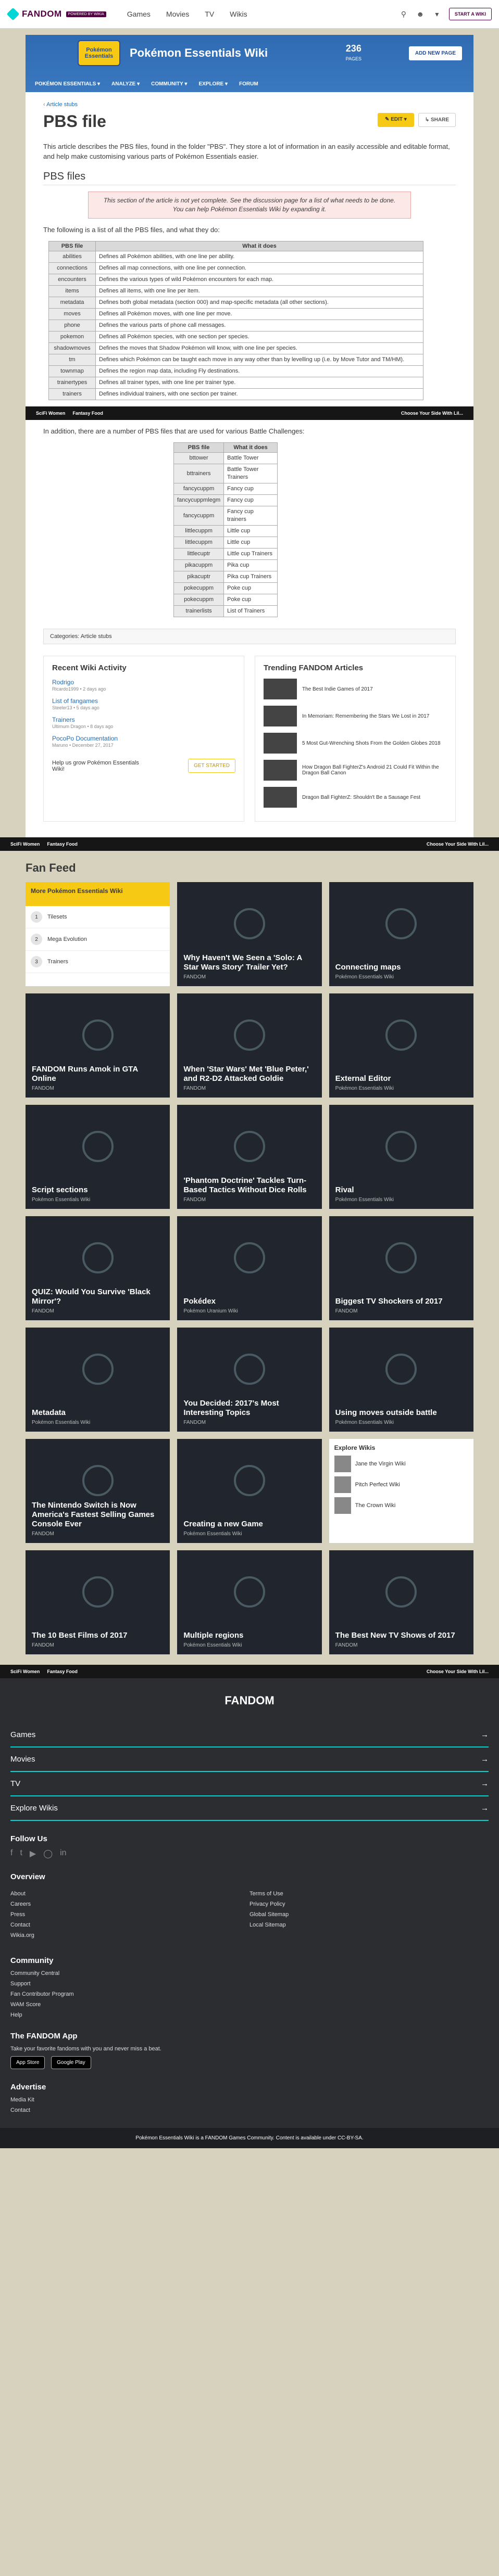  What do you see at coordinates (130, 1914) in the screenshot?
I see `footer-link: Press` at bounding box center [130, 1914].